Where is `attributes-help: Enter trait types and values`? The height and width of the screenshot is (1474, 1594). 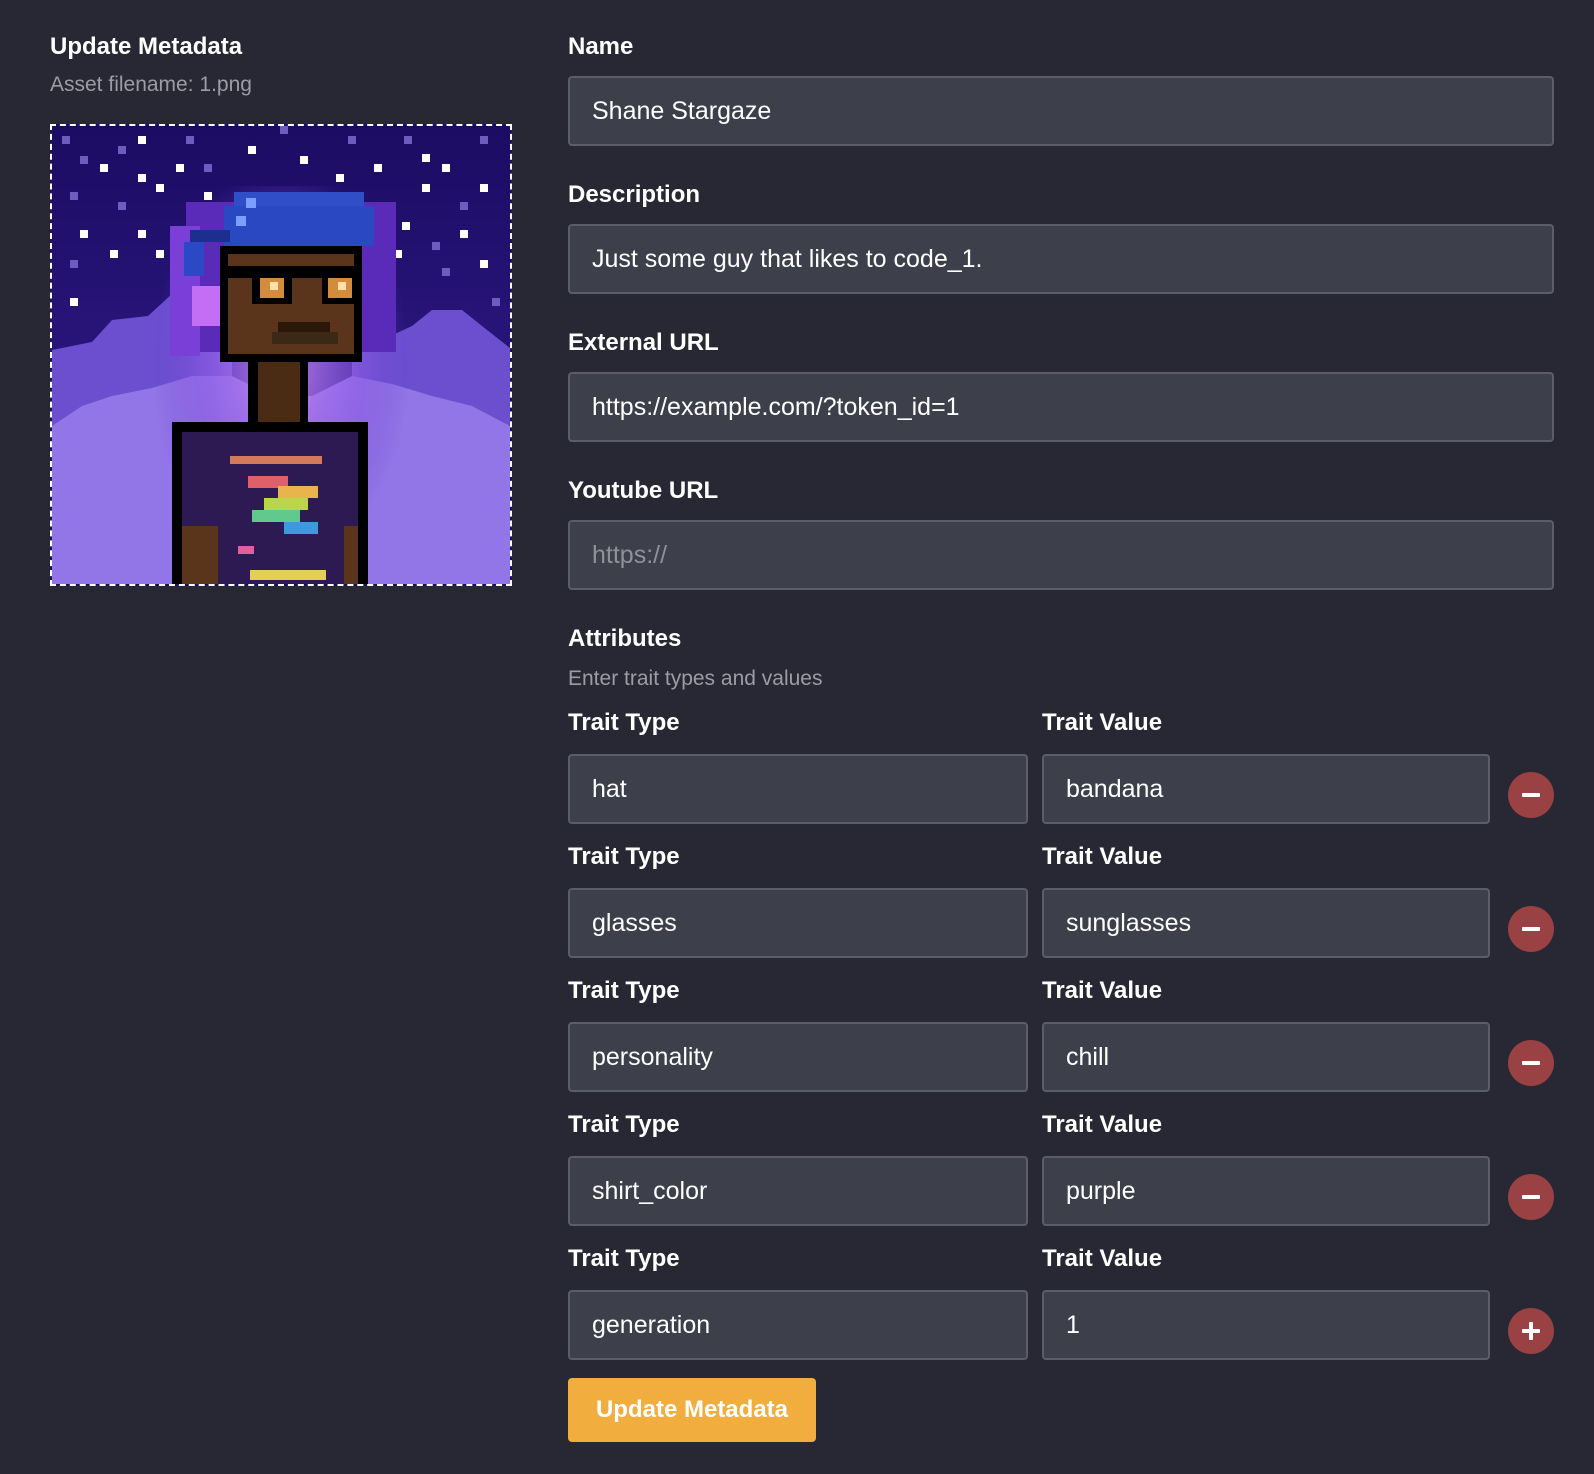 attributes-help: Enter trait types and values is located at coordinates (695, 678).